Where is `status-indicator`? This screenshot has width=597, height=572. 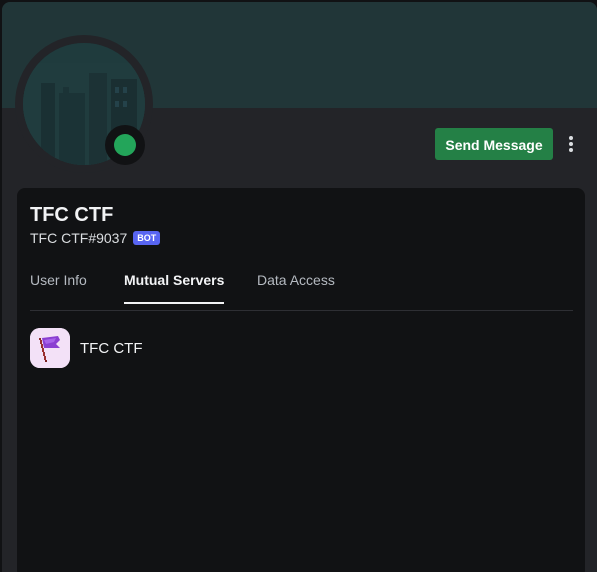 status-indicator is located at coordinates (125, 145).